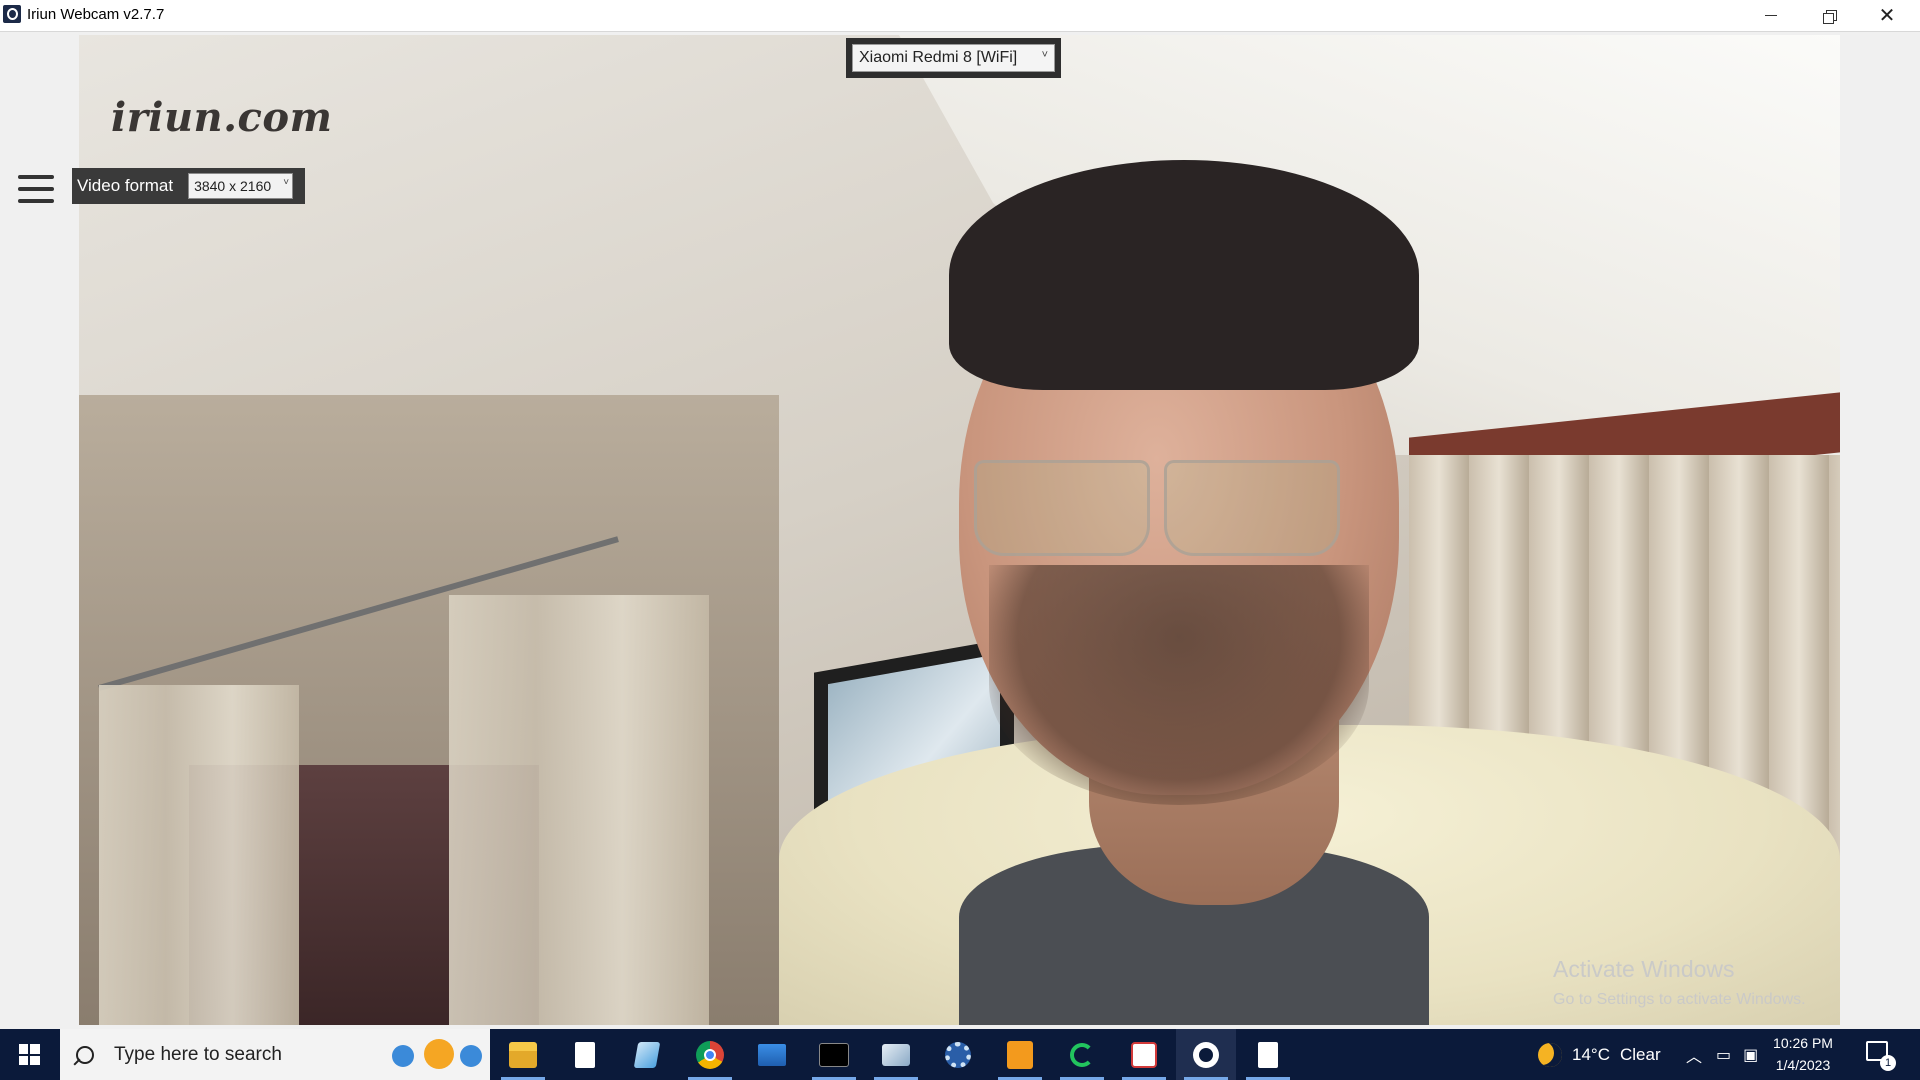 The height and width of the screenshot is (1080, 1920). Describe the element at coordinates (647, 1054) in the screenshot. I see `tablet-app-icon` at that location.